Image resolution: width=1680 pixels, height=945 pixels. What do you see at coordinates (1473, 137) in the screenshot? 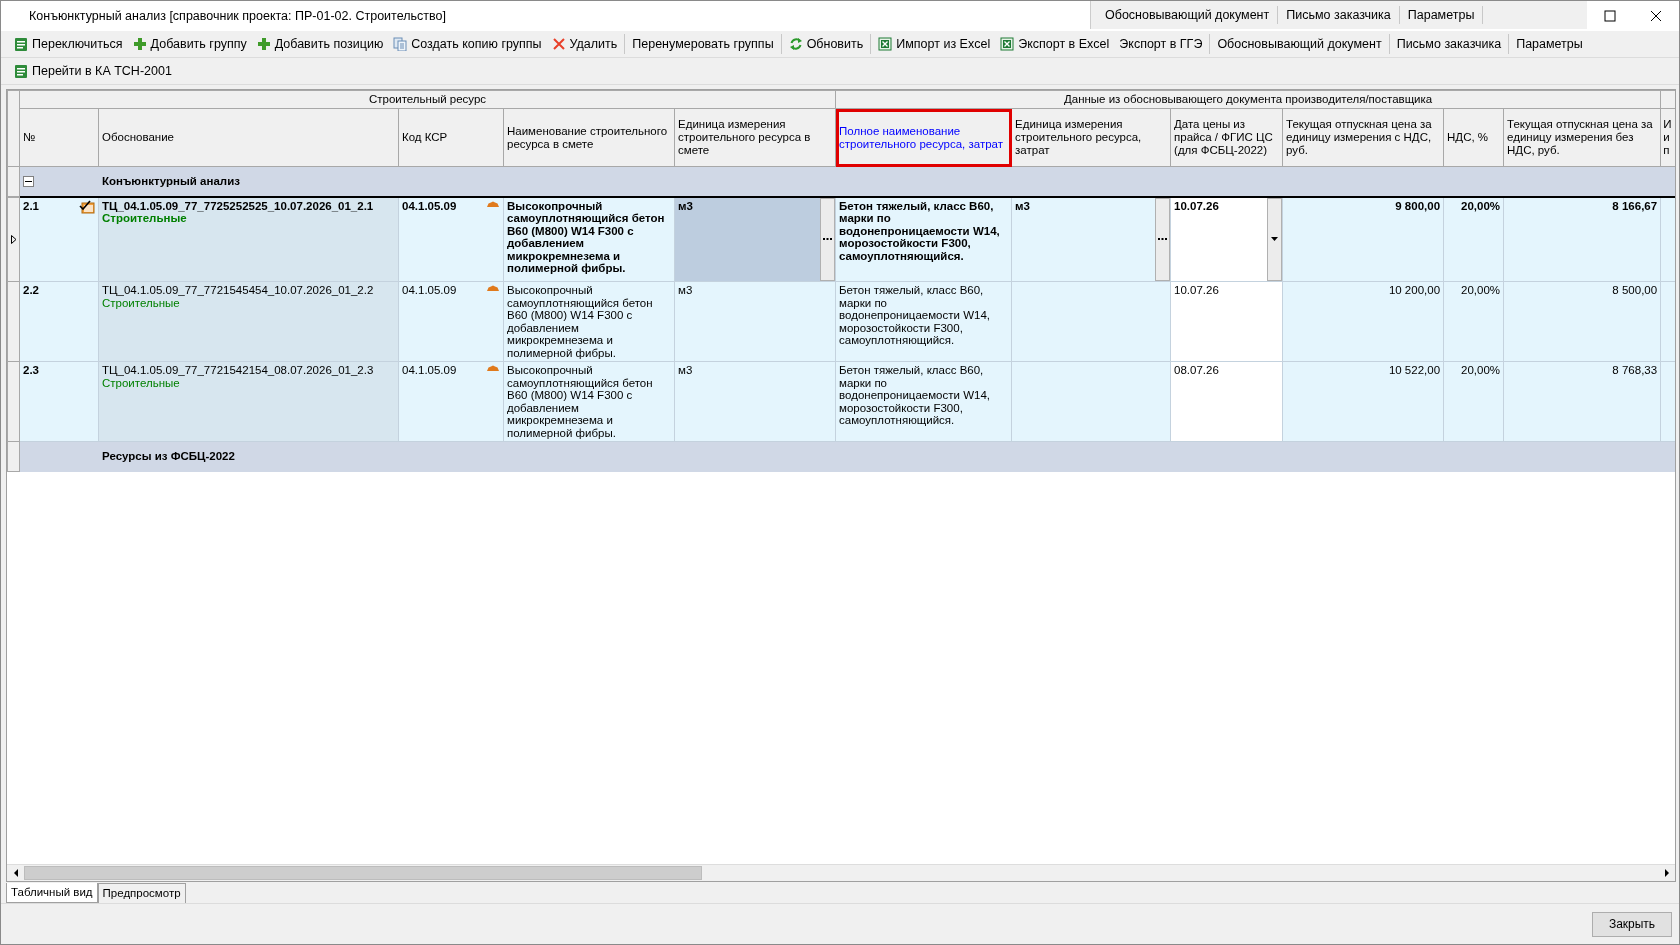
I see `column-header: НДС, %` at bounding box center [1473, 137].